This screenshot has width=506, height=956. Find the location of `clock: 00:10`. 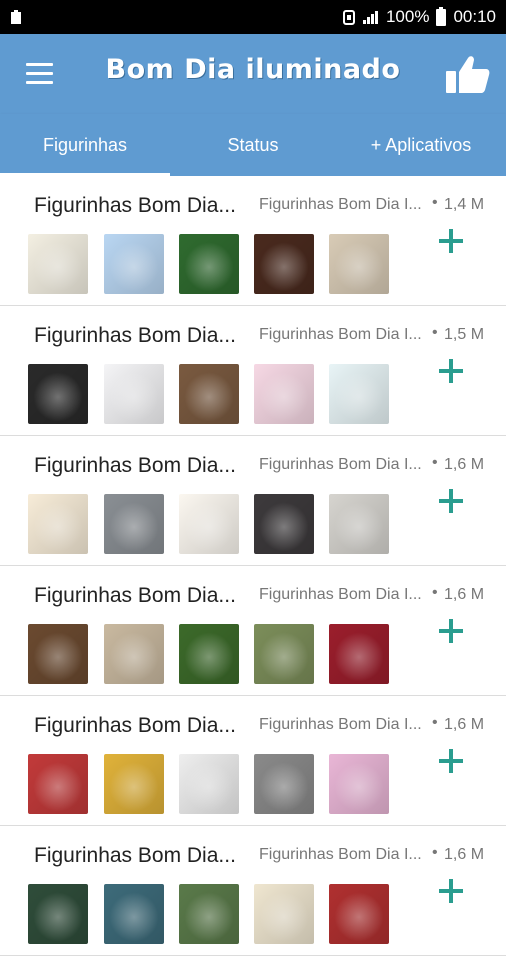

clock: 00:10 is located at coordinates (474, 16).